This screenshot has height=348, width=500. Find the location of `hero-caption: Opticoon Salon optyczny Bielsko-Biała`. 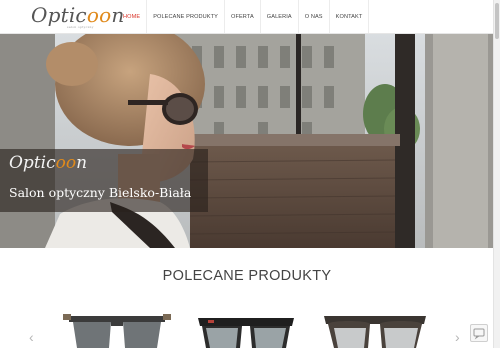

hero-caption: Opticoon Salon optyczny Bielsko-Biała is located at coordinates (104, 180).